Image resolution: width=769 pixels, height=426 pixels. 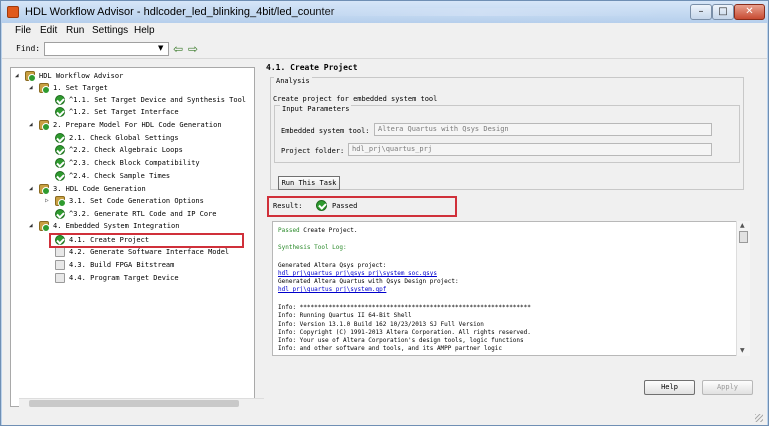 What do you see at coordinates (727, 387) in the screenshot?
I see `apply-button: Apply` at bounding box center [727, 387].